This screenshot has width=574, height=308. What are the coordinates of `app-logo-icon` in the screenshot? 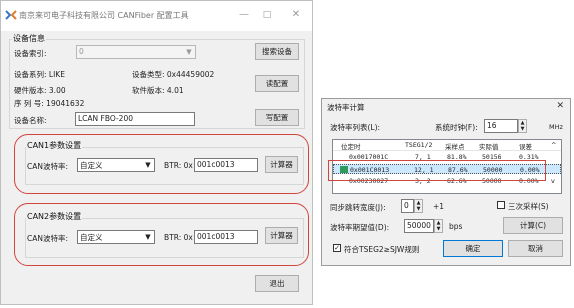 It's located at (11, 15).